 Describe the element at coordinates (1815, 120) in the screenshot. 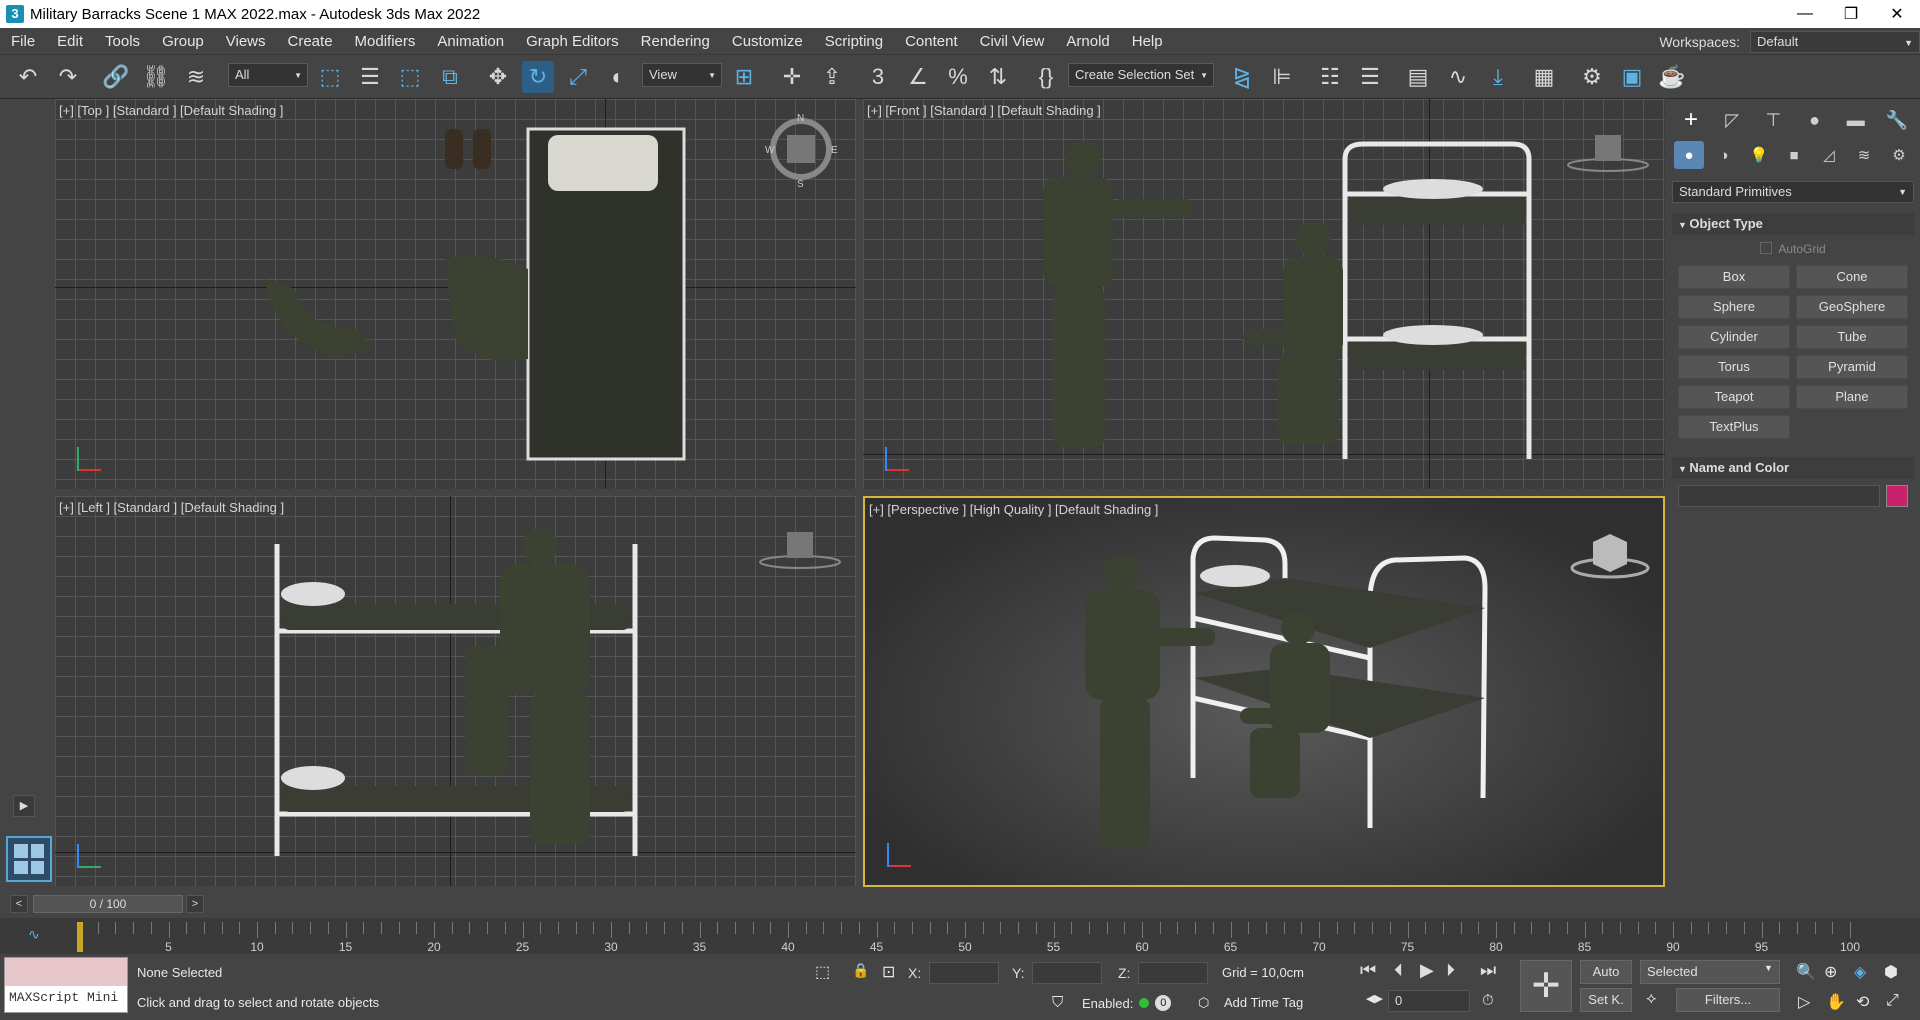

I see `motion-tab-icon: ●` at that location.